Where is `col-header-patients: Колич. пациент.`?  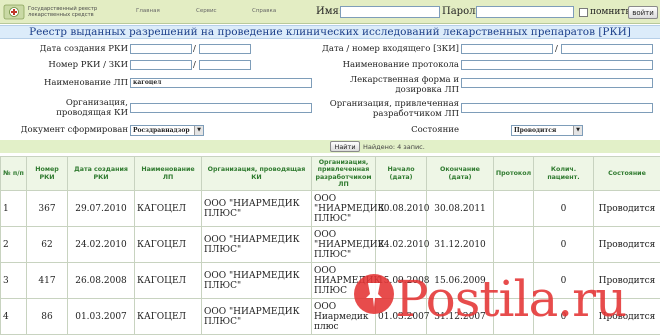
col-header-patients: Колич. пациент. is located at coordinates (563, 173).